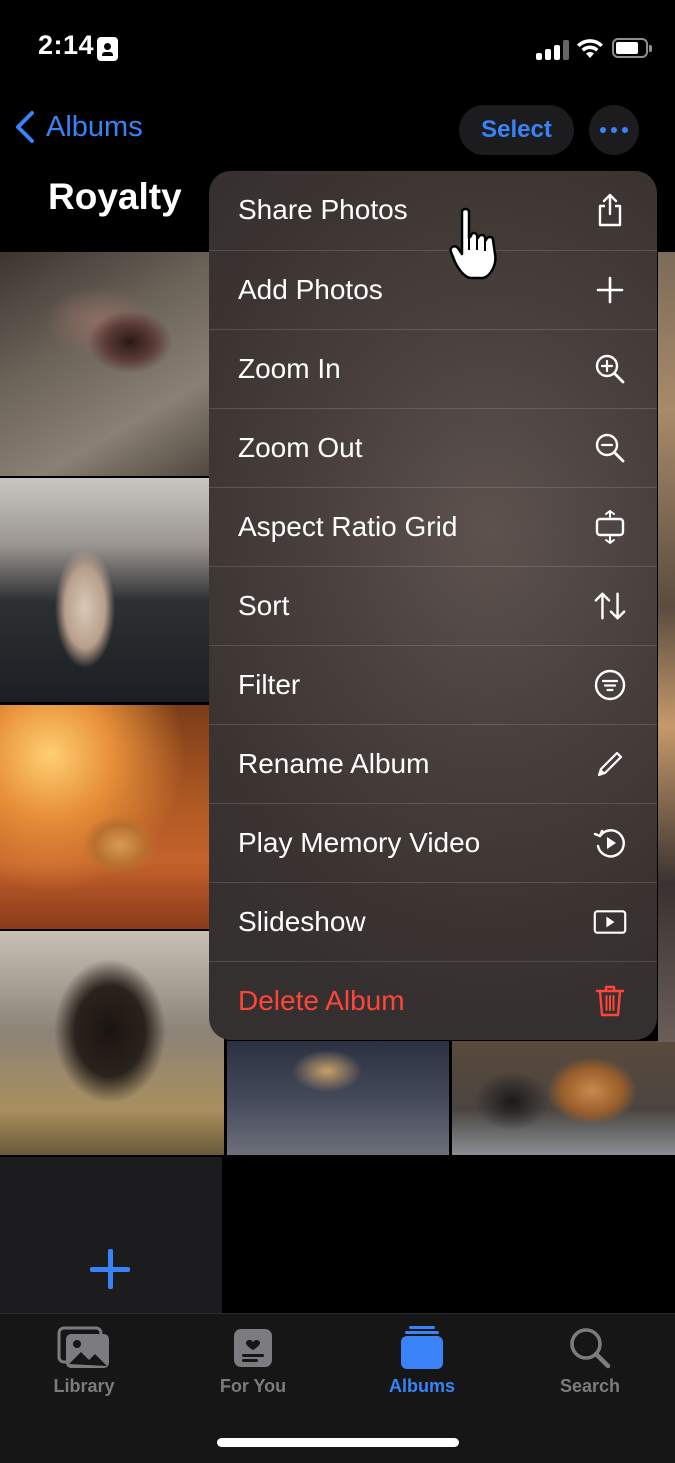 This screenshot has height=1463, width=675. Describe the element at coordinates (300, 447) in the screenshot. I see `menu-item-label: Zoom Out` at that location.